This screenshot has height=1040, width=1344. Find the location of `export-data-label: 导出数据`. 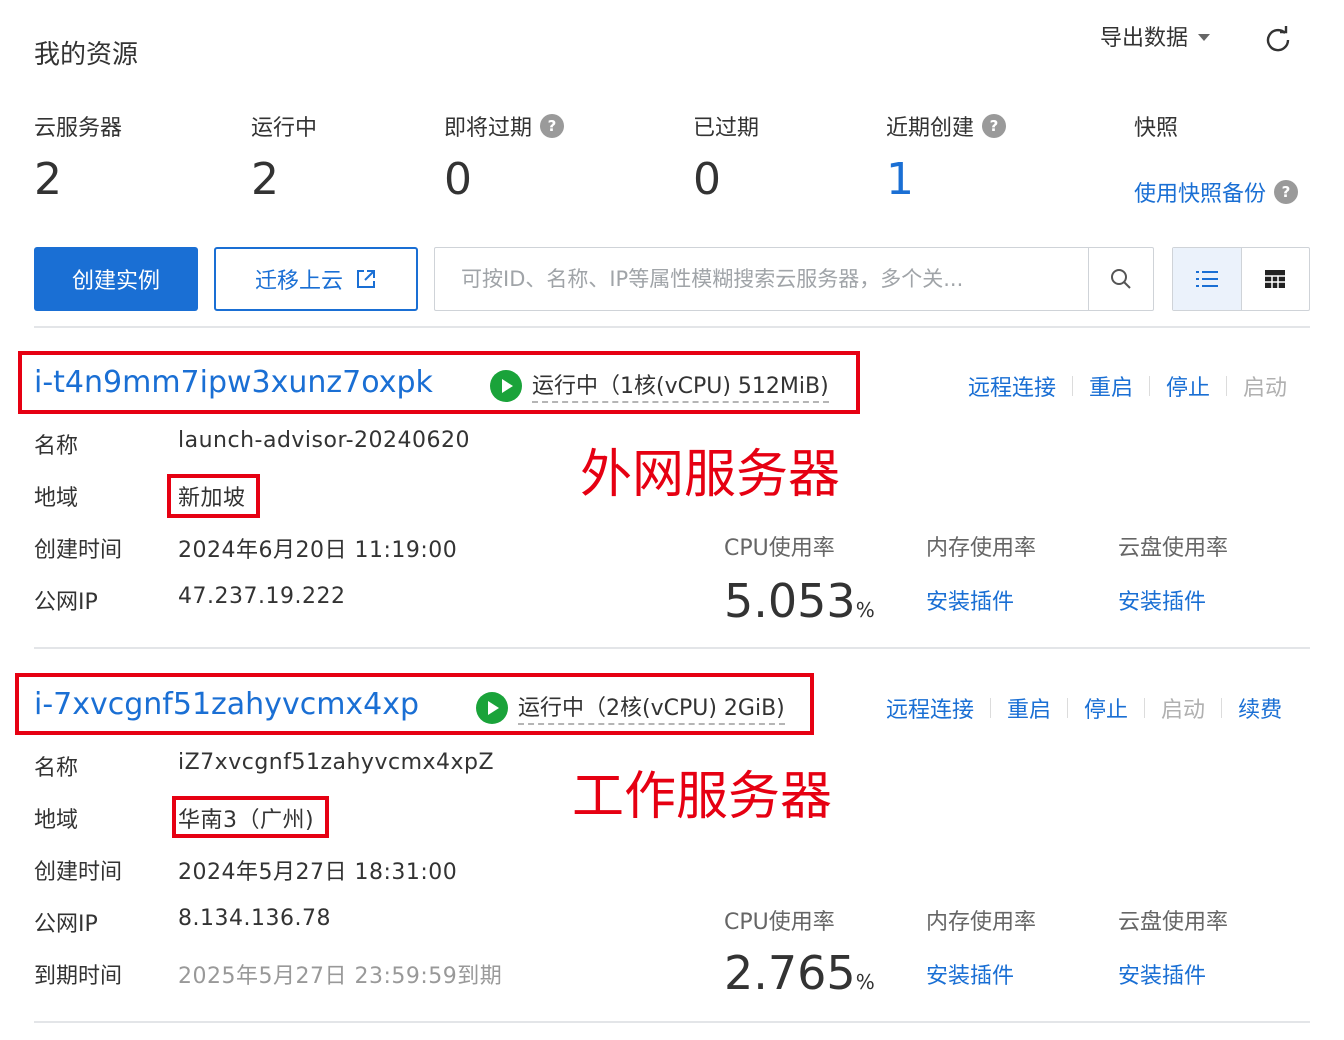

export-data-label: 导出数据 is located at coordinates (1144, 38).